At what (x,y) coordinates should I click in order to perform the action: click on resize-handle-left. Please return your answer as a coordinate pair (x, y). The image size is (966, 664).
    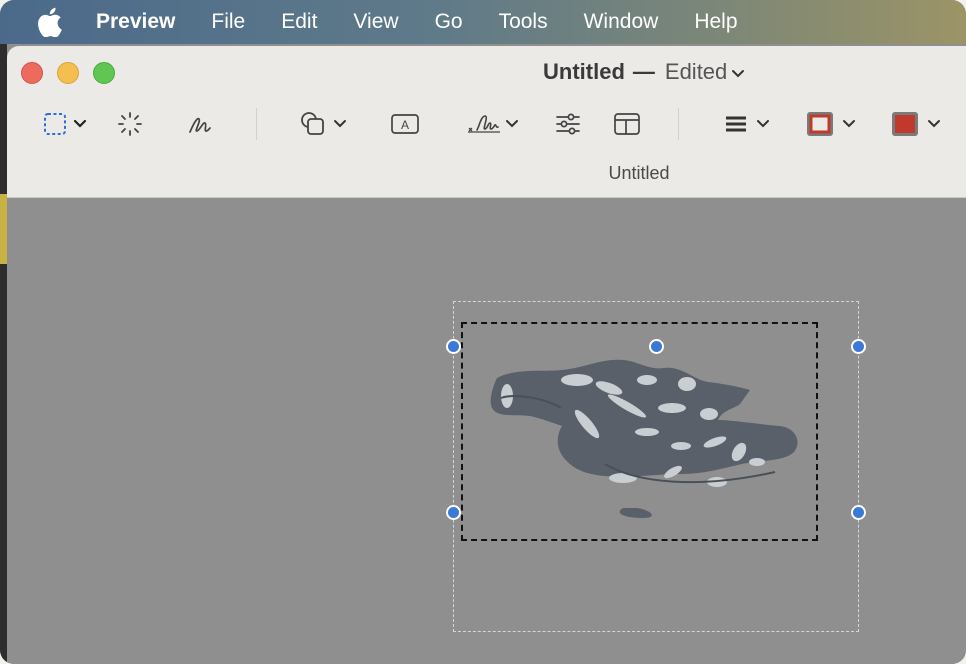
    Looking at the image, I should click on (453, 512).